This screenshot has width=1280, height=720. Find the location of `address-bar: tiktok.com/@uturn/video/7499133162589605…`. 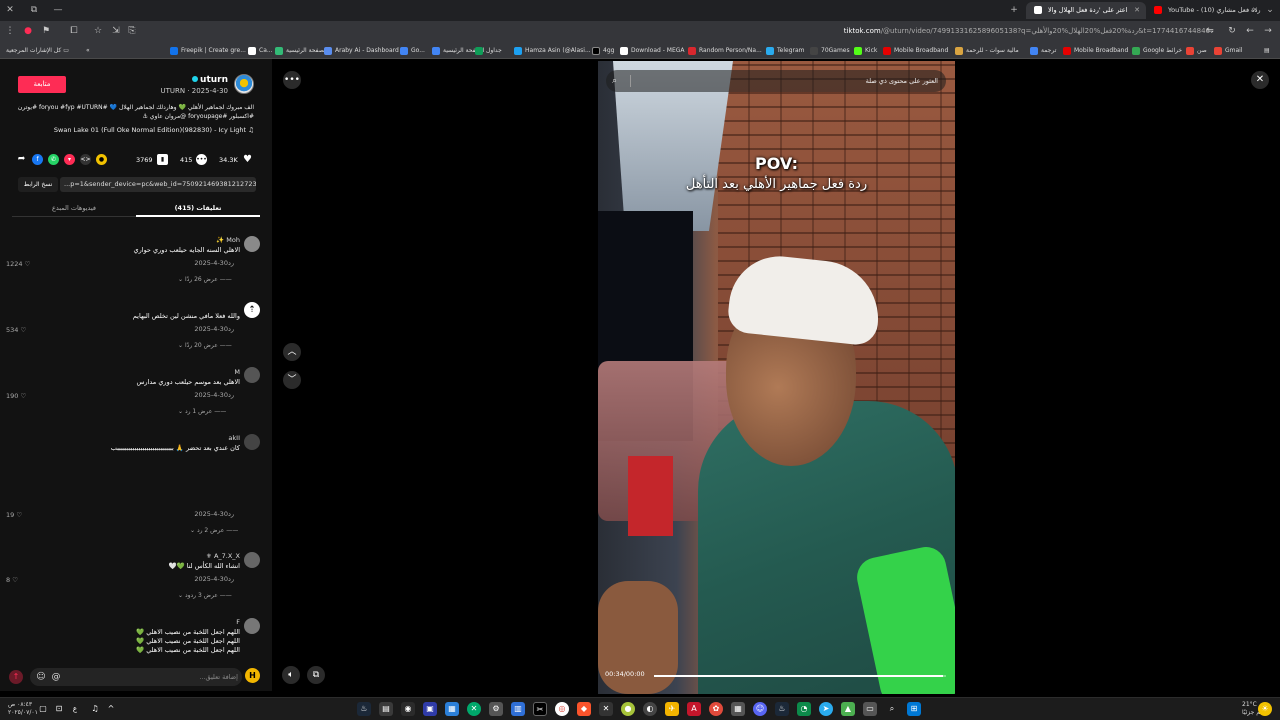

address-bar: tiktok.com/@uturn/video/7499133162589605… is located at coordinates (680, 31).